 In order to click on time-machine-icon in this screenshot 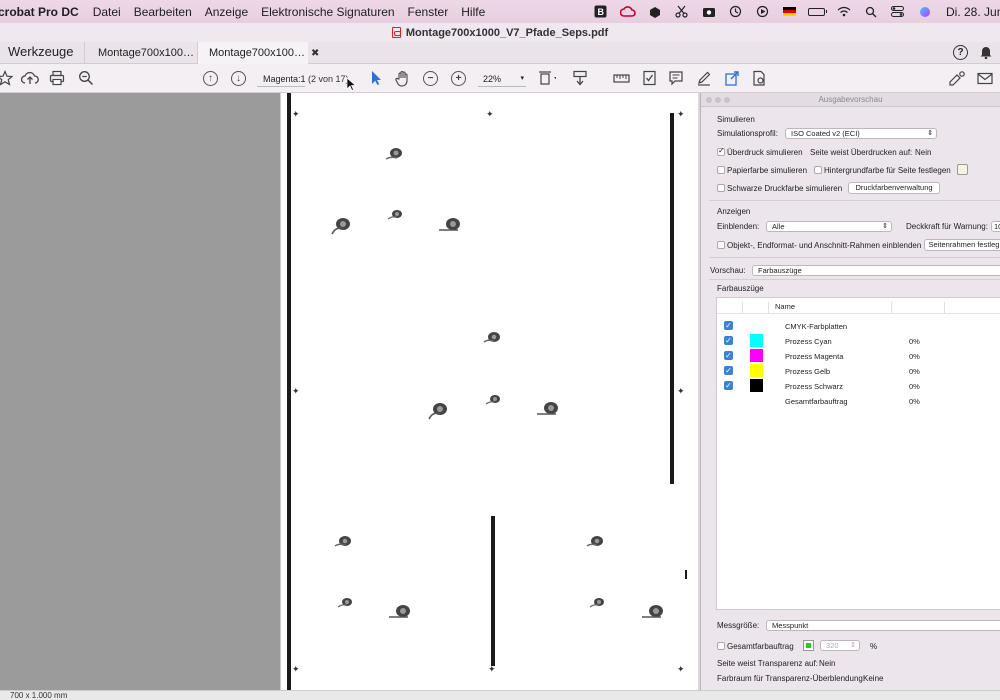, I will do `click(735, 11)`.